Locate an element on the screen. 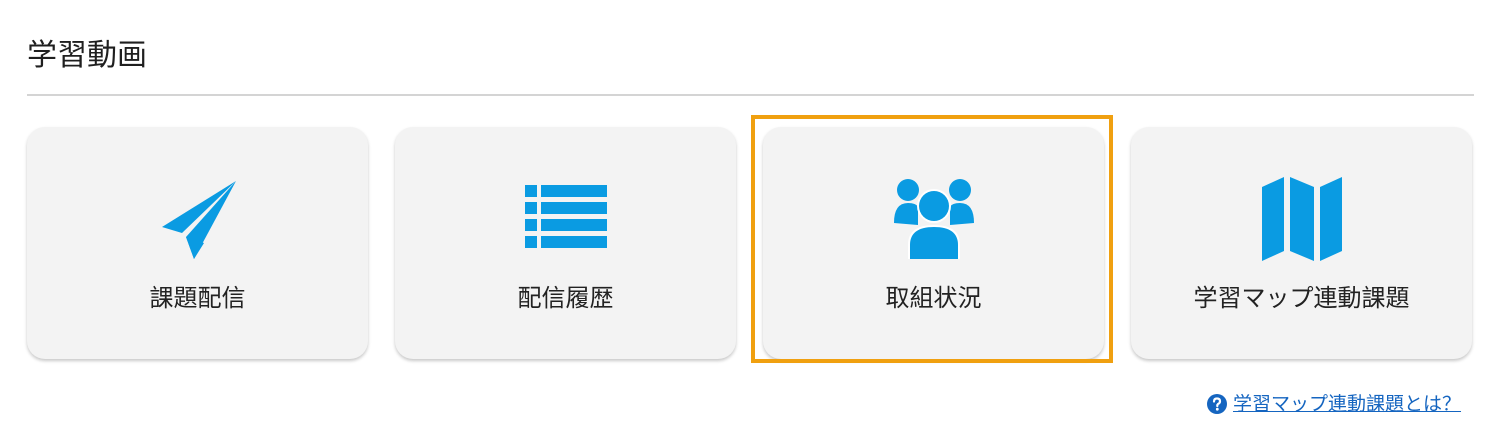 Image resolution: width=1506 pixels, height=447 pixels. title-divider is located at coordinates (750, 95).